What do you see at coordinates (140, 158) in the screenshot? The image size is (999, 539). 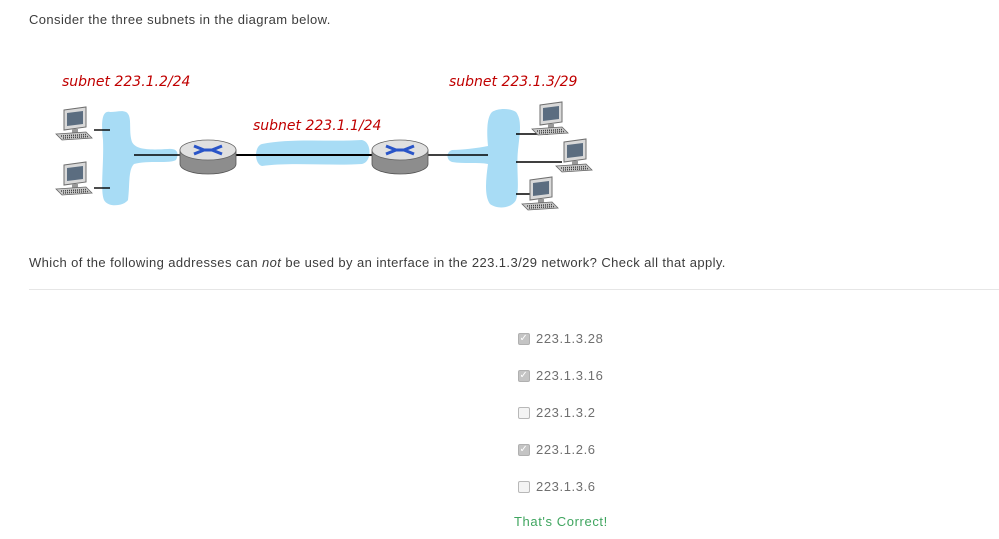 I see `subnet-left-region` at bounding box center [140, 158].